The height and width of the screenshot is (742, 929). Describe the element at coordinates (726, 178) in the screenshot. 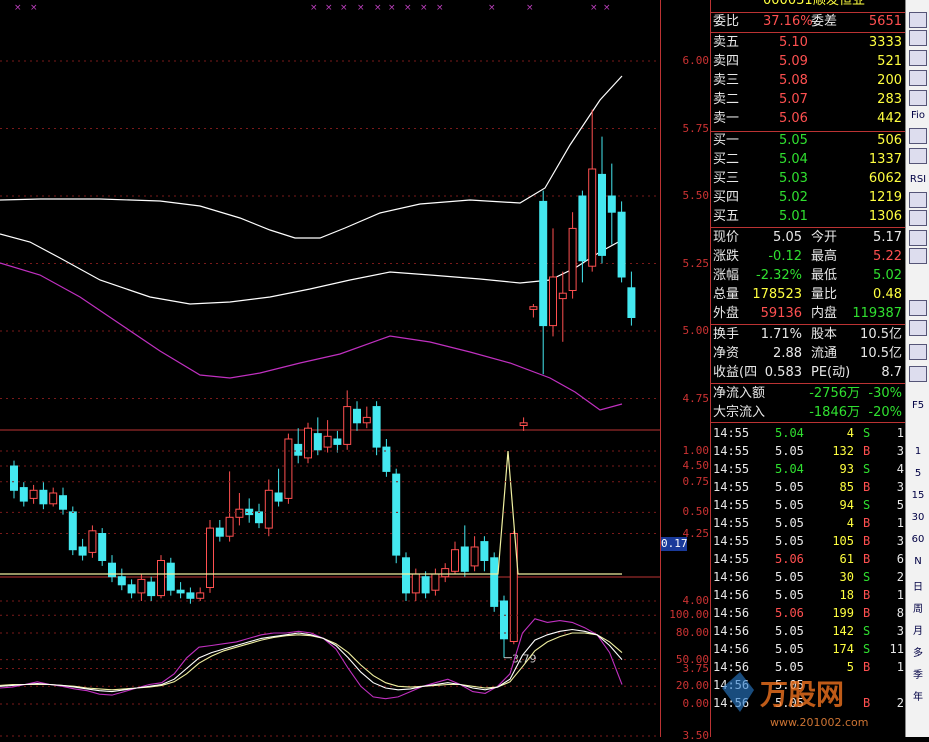

I see `bid-label: 买三` at that location.